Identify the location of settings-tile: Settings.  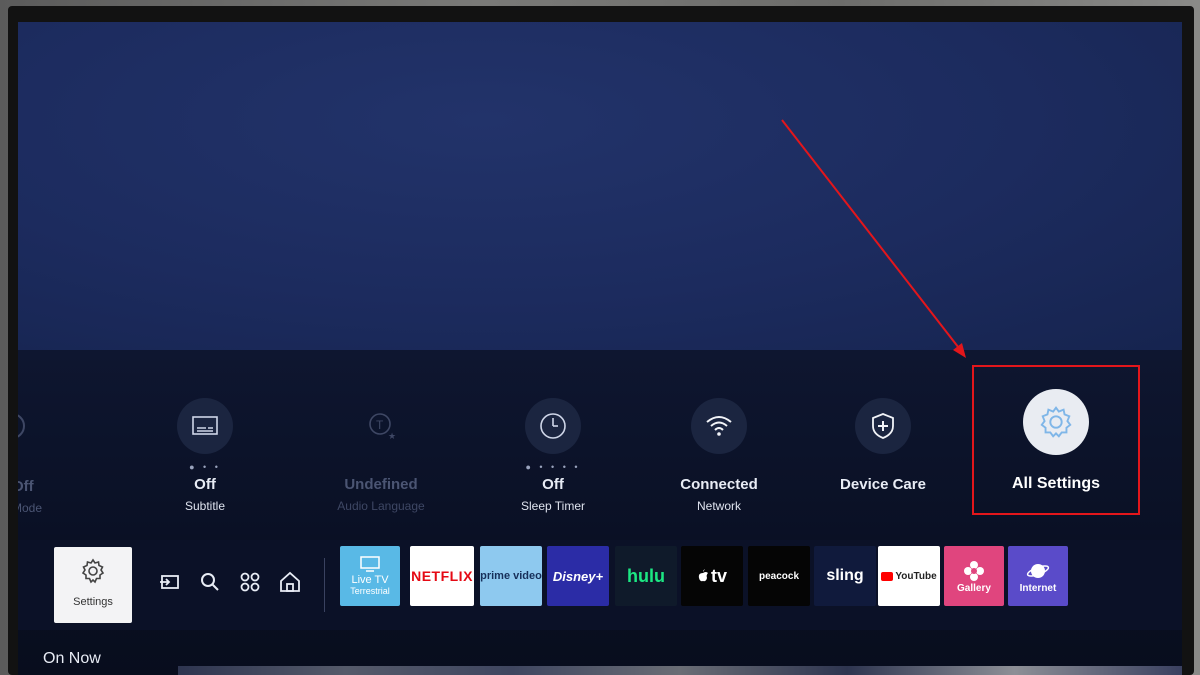
(93, 585).